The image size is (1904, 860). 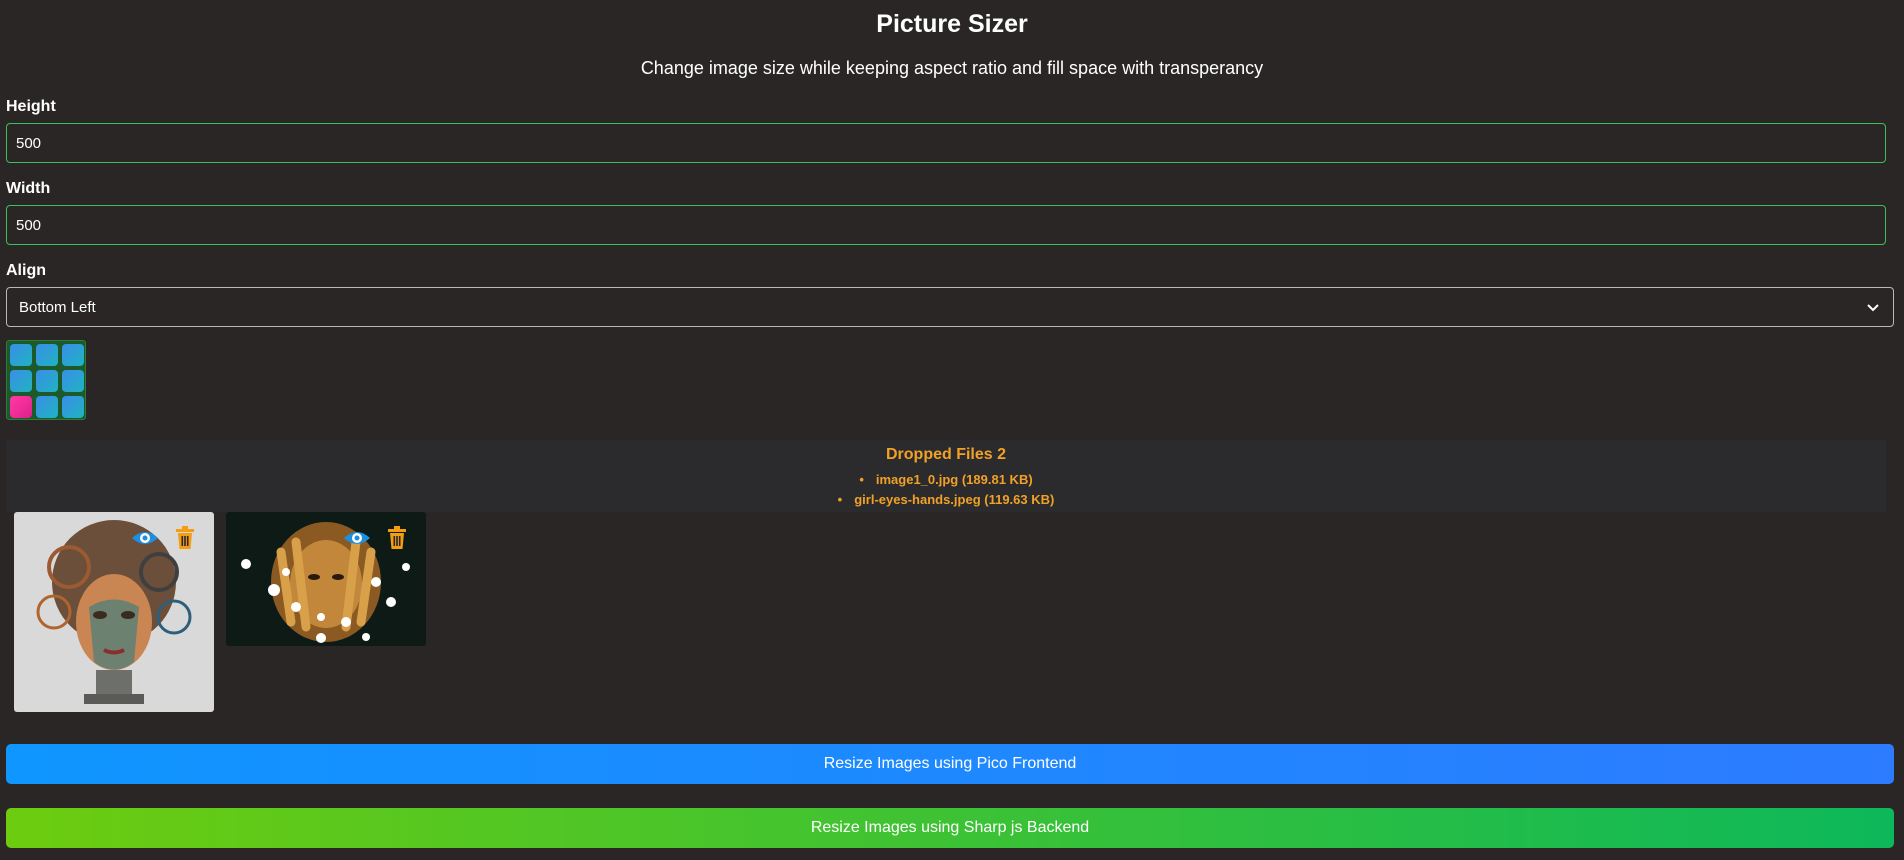 What do you see at coordinates (28, 188) in the screenshot?
I see `width-label: Width` at bounding box center [28, 188].